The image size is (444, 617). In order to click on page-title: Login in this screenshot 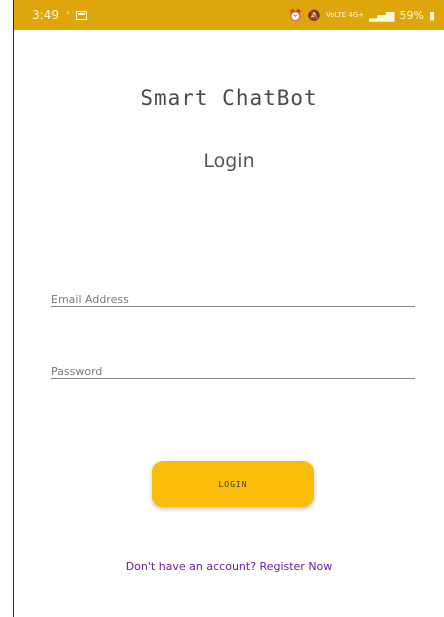, I will do `click(229, 161)`.